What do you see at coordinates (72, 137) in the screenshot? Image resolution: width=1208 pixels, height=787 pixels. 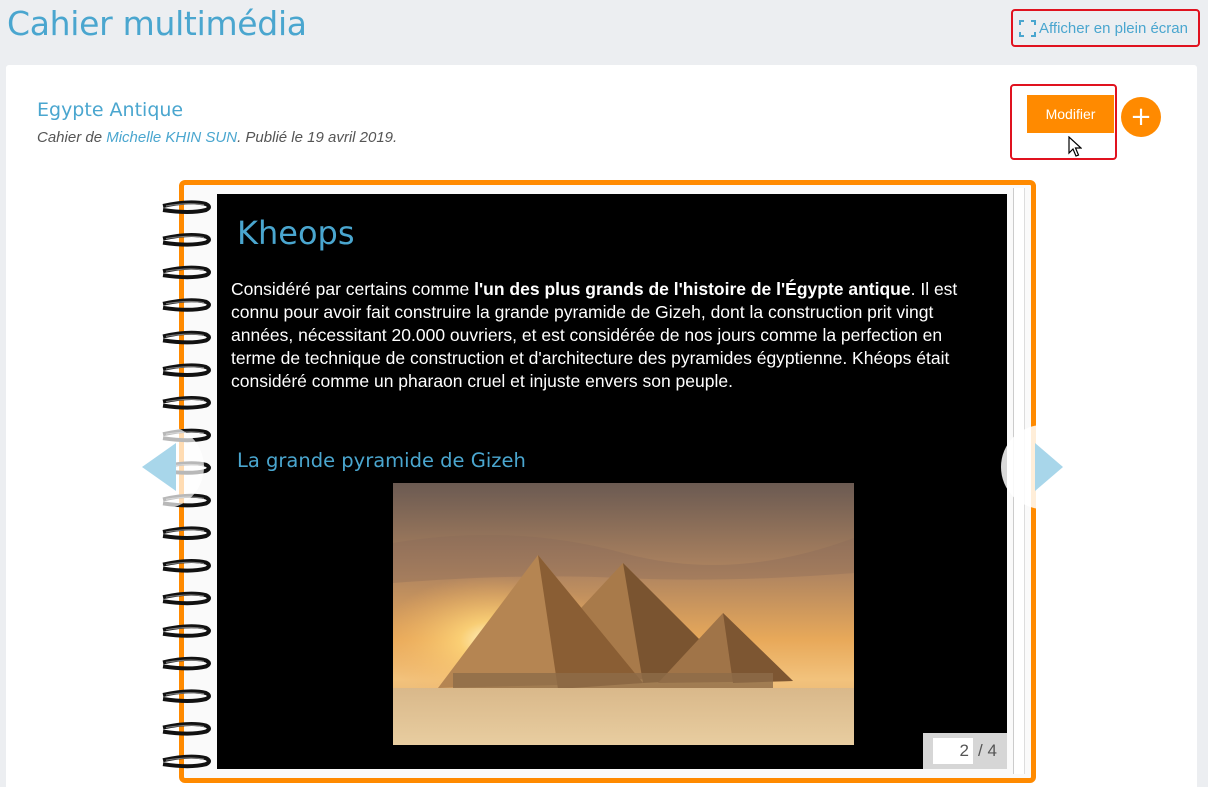 I see `meta-prefix: Cahier de` at bounding box center [72, 137].